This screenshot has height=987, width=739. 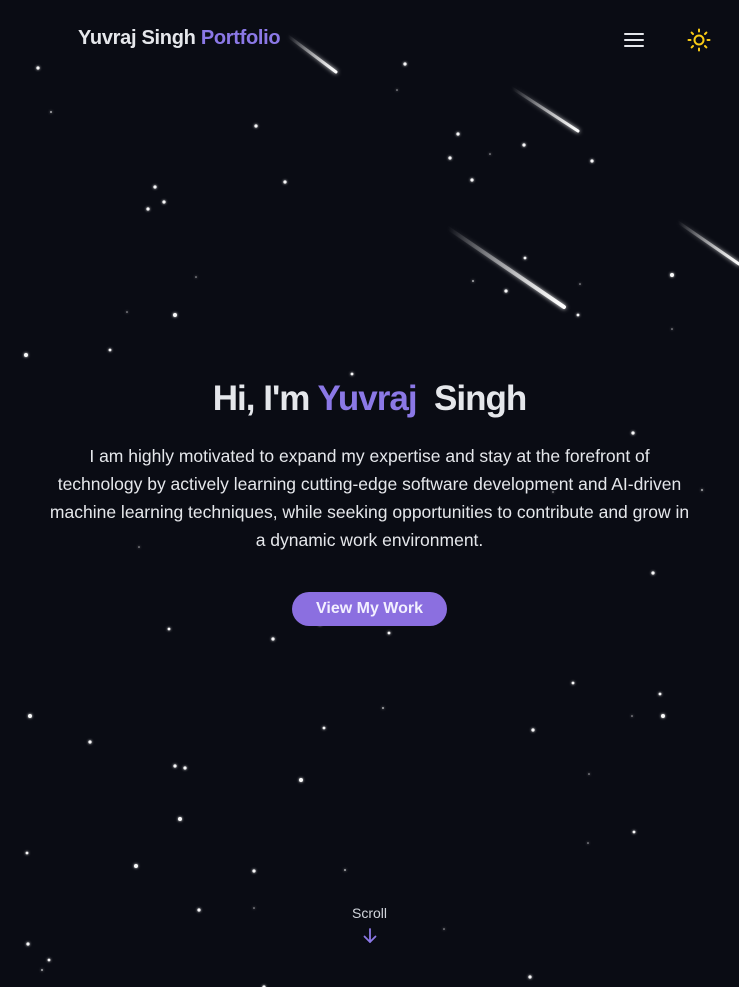 I want to click on theme-toggle-button, so click(x=699, y=40).